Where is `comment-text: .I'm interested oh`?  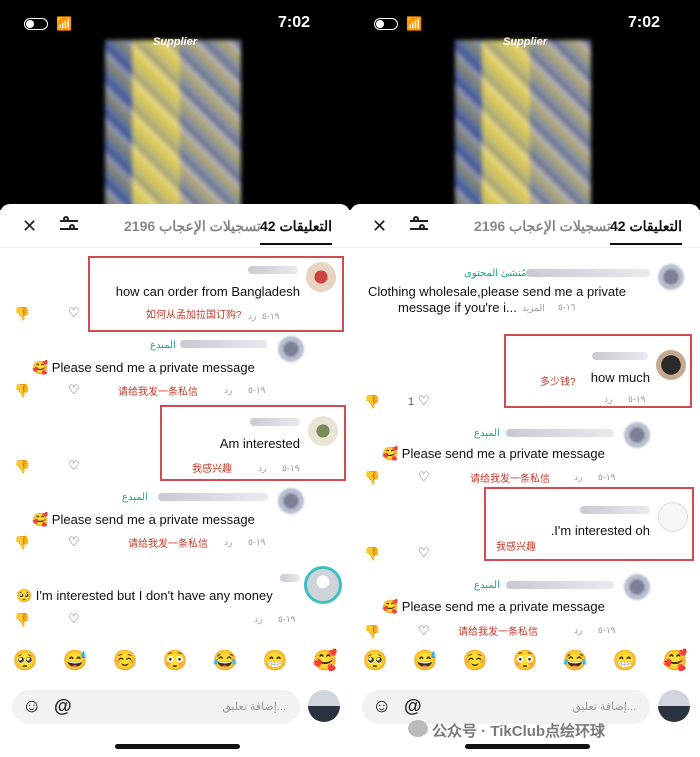
comment-text: .I'm interested oh is located at coordinates (600, 530).